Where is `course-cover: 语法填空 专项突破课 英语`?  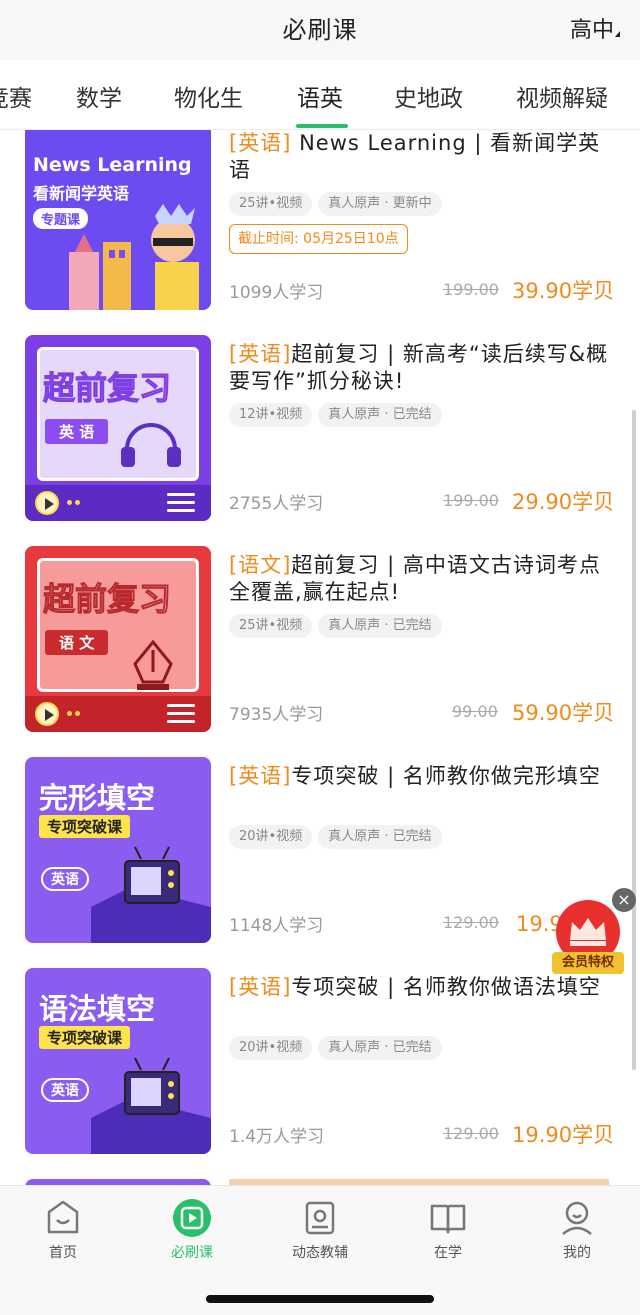
course-cover: 语法填空 专项突破课 英语 is located at coordinates (118, 1061).